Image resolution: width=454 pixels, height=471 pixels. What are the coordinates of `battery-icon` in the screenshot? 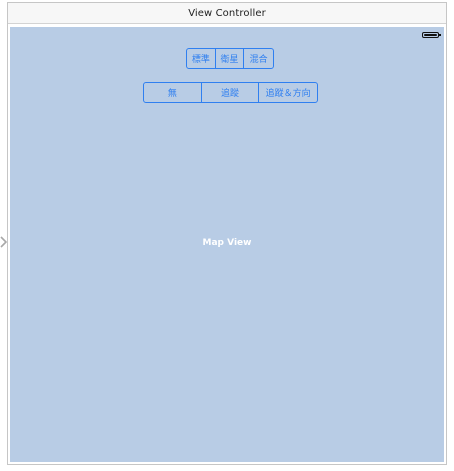 It's located at (431, 35).